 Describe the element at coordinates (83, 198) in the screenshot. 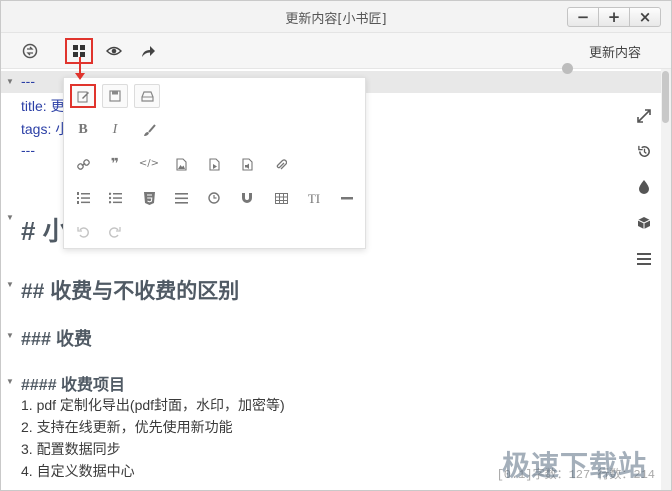

I see `ordered-list-icon` at that location.